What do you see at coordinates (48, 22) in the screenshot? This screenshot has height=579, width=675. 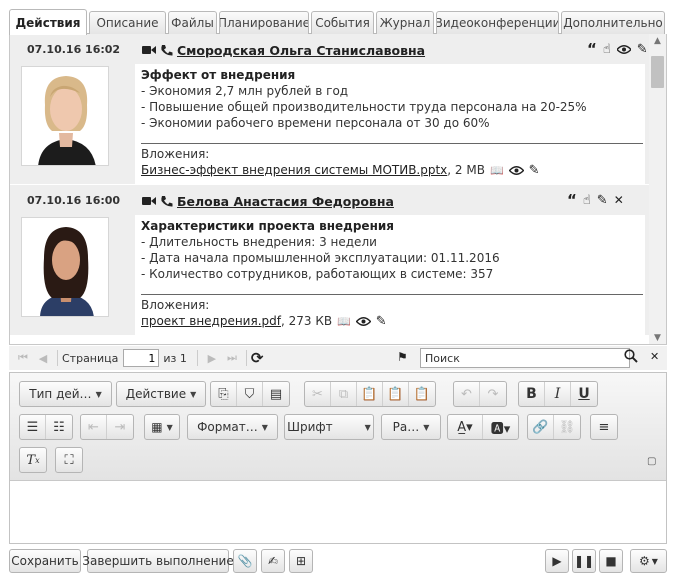 I see `tab-actions: Действия` at bounding box center [48, 22].